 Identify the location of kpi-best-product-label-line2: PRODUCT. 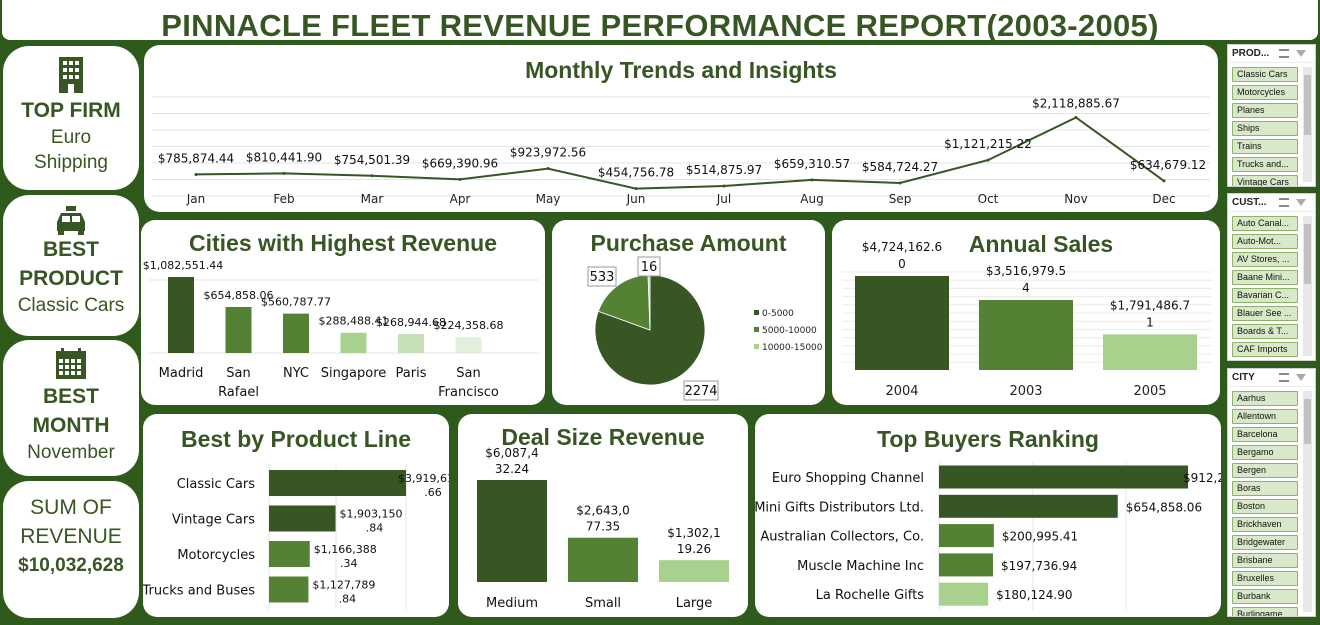
(71, 278).